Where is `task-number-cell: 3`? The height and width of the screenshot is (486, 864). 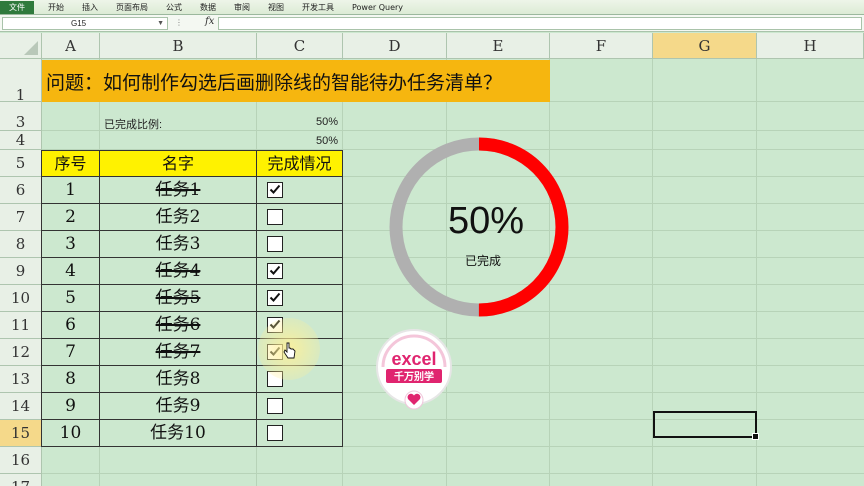 task-number-cell: 3 is located at coordinates (70, 244).